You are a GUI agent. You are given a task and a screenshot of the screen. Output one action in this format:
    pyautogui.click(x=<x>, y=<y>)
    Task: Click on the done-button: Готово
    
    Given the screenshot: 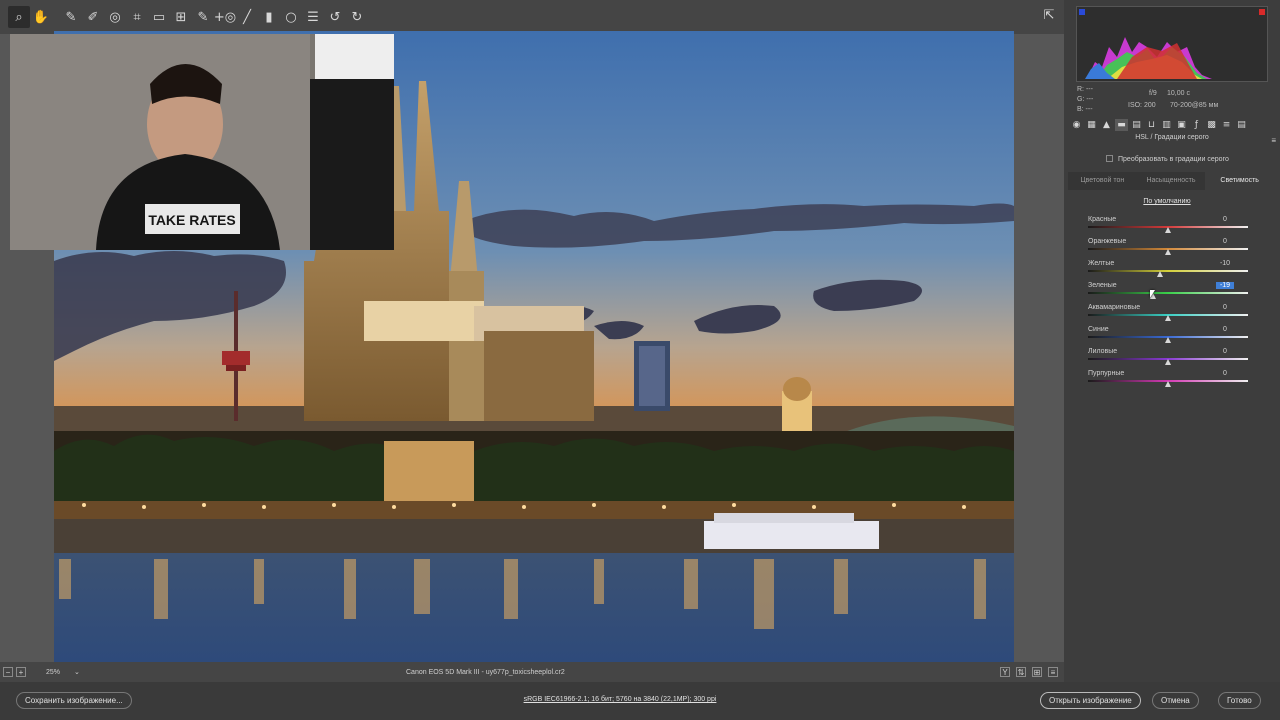 What is the action you would take?
    pyautogui.click(x=1239, y=700)
    